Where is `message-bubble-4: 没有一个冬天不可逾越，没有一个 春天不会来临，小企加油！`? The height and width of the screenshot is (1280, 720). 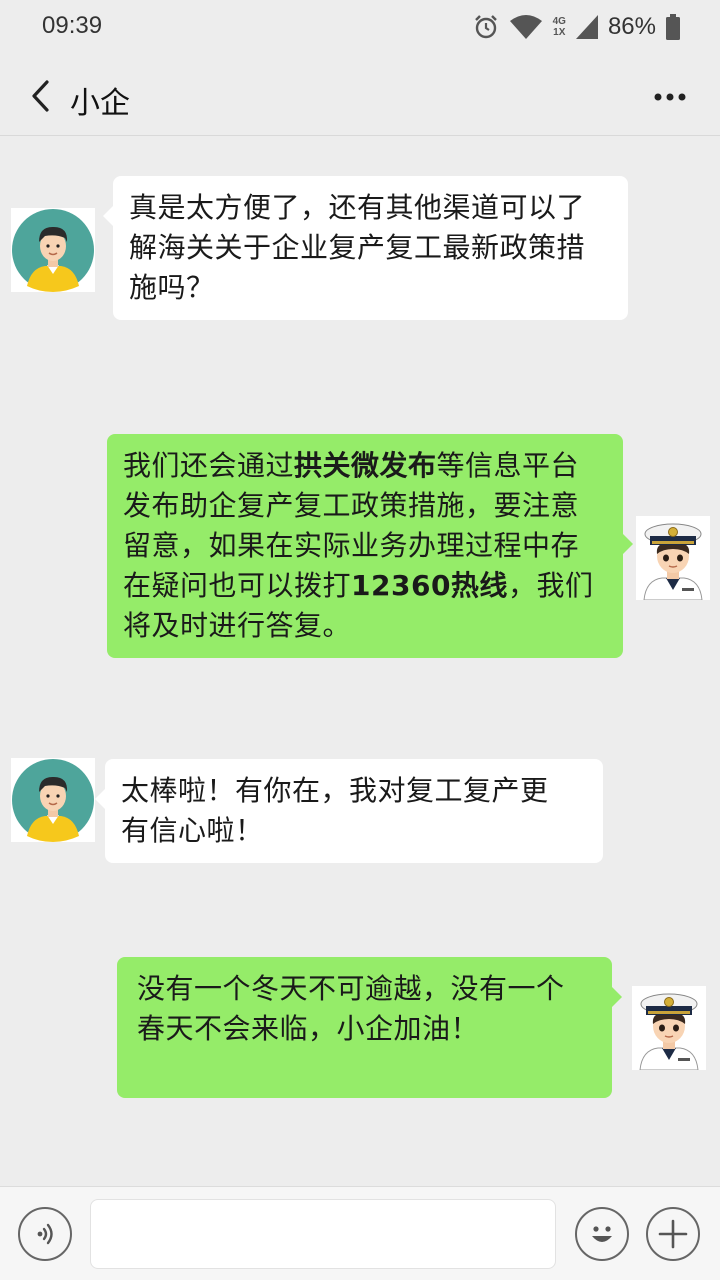
message-bubble-4: 没有一个冬天不可逾越，没有一个 春天不会来临，小企加油！ is located at coordinates (369, 1027).